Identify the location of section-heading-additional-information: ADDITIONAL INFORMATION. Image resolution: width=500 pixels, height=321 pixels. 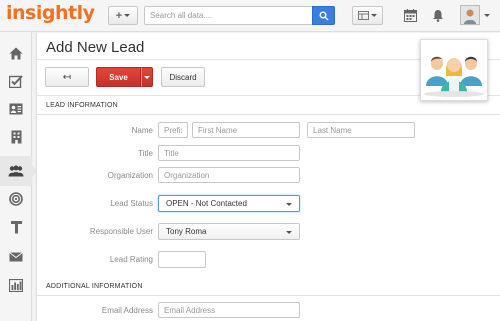
(94, 286).